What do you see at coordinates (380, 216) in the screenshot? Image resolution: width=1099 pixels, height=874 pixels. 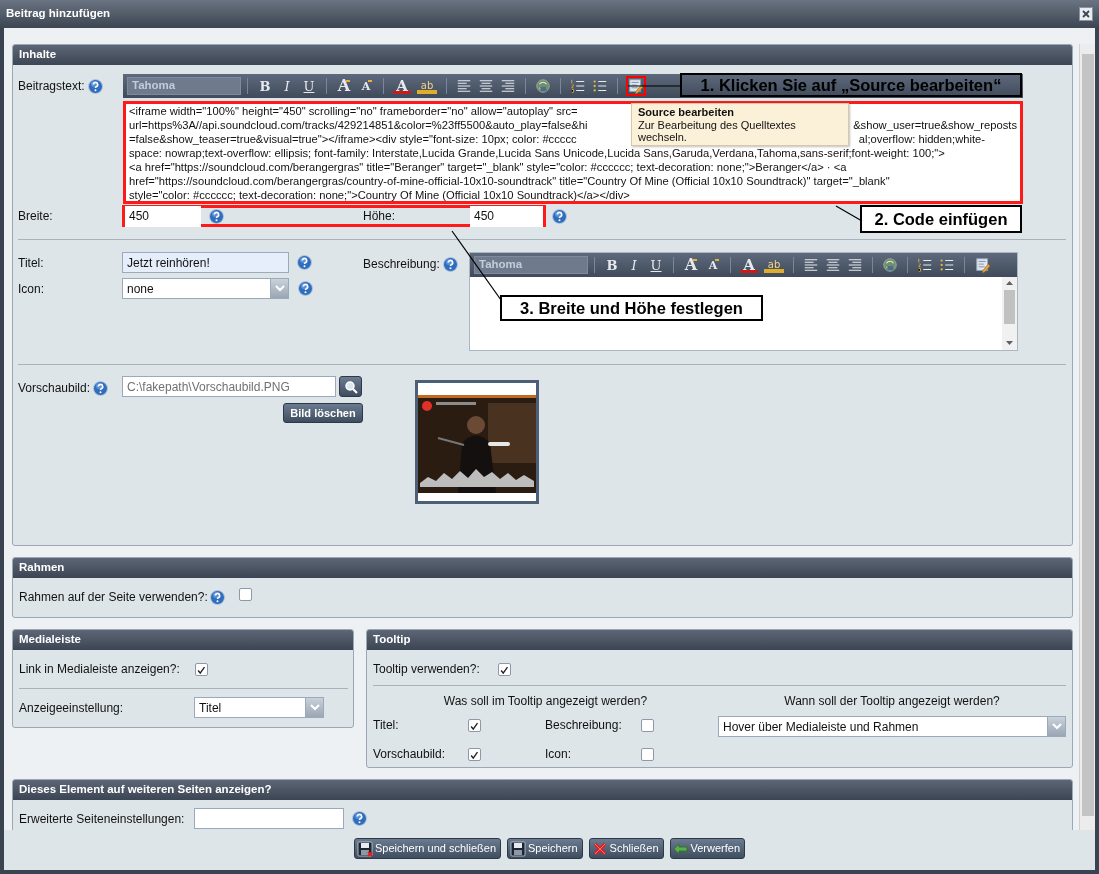 I see `field-label: Höhe:` at bounding box center [380, 216].